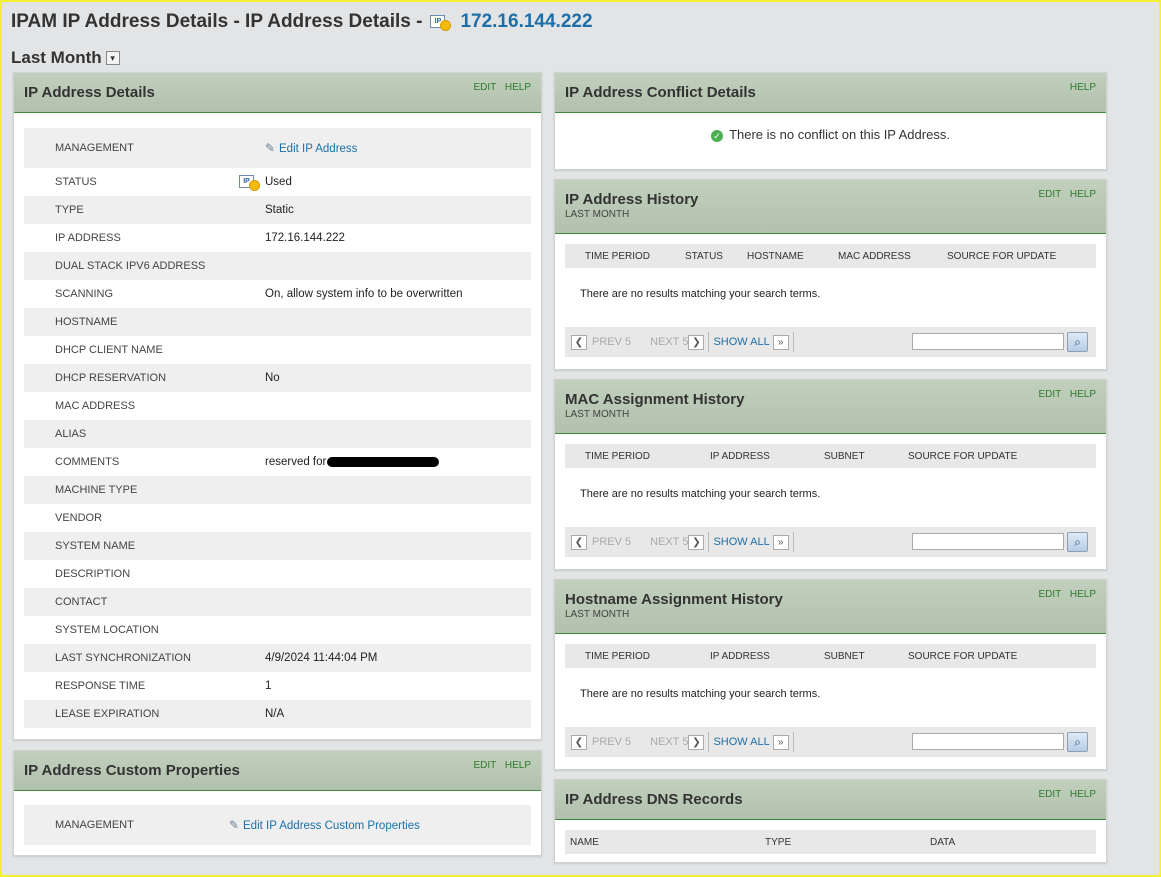 The height and width of the screenshot is (877, 1161). What do you see at coordinates (112, 58) in the screenshot?
I see `chevron-down-icon: ▾` at bounding box center [112, 58].